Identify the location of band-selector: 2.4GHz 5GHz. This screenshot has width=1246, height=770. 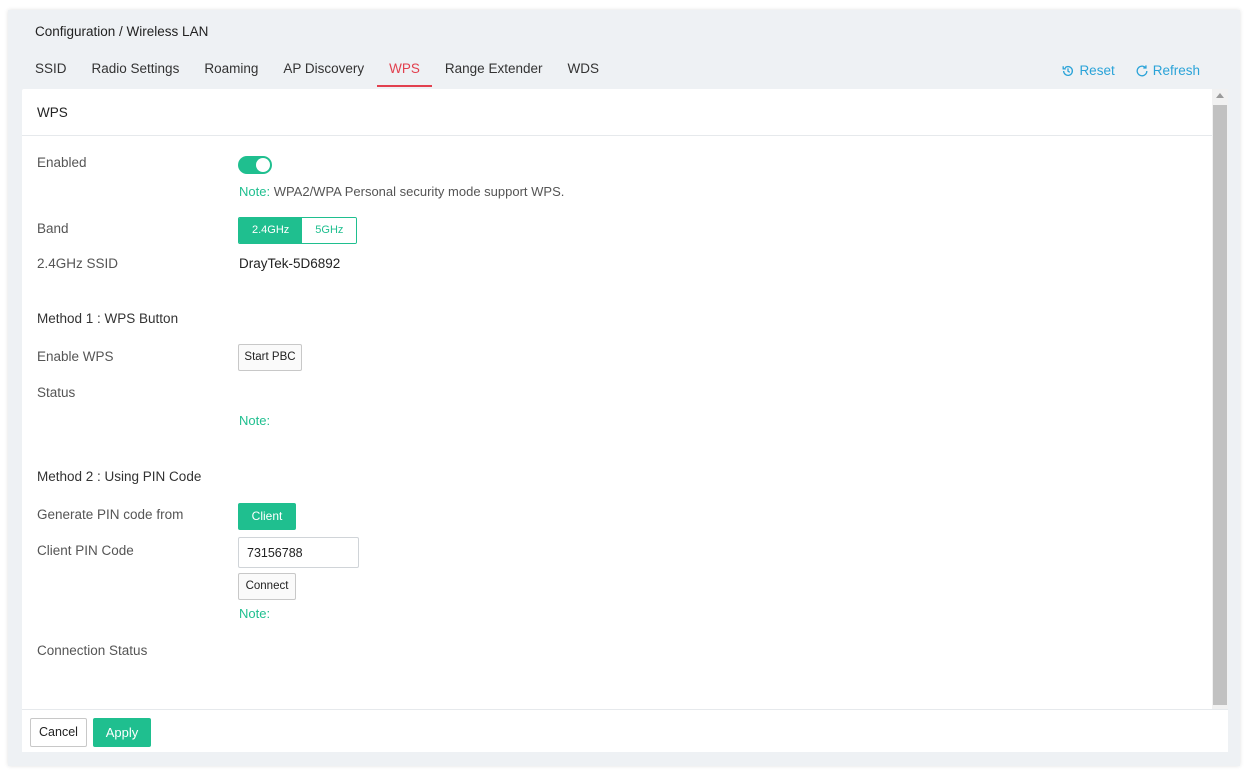
(298, 230).